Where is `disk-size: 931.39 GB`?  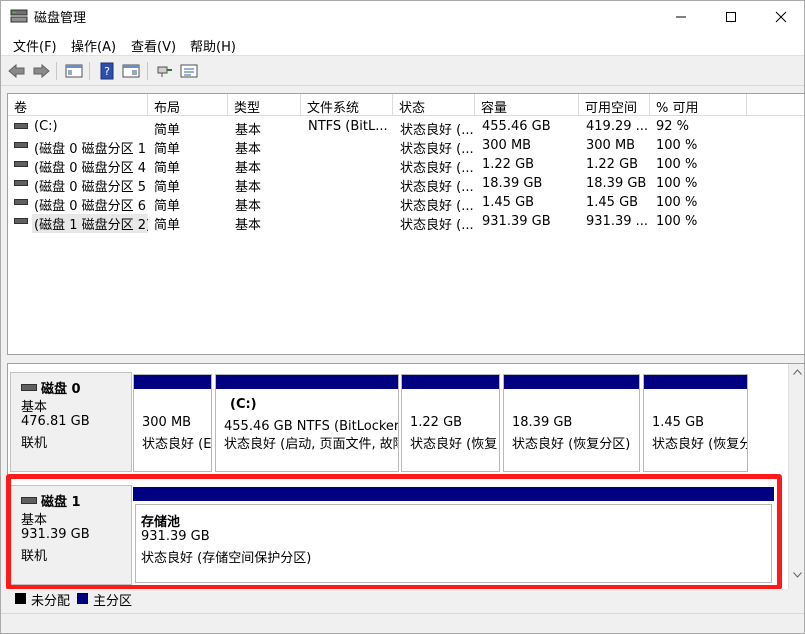
disk-size: 931.39 GB is located at coordinates (55, 534).